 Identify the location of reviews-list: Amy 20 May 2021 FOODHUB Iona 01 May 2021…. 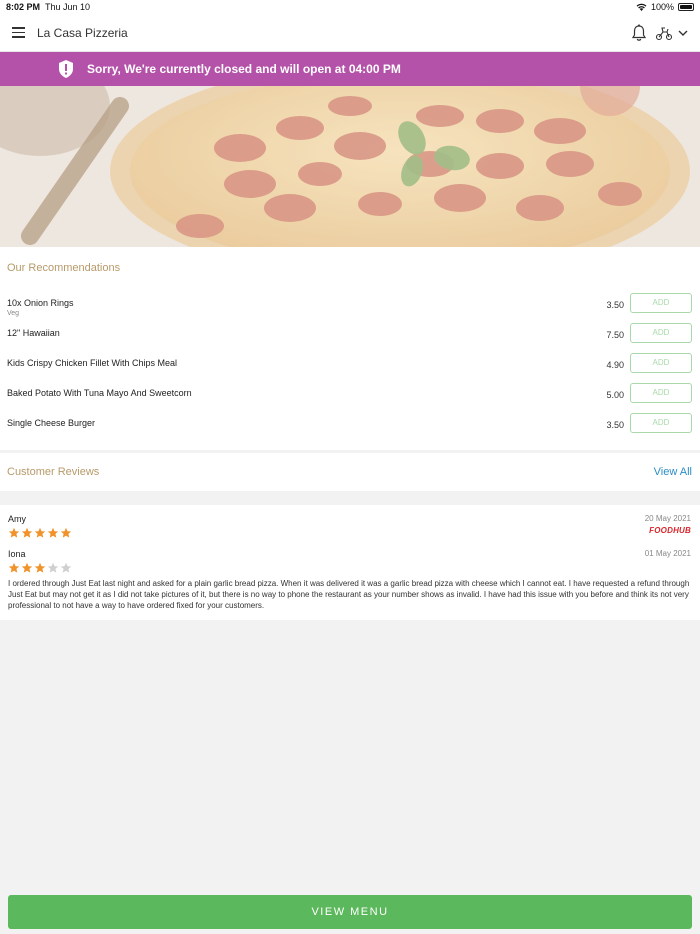
(350, 562).